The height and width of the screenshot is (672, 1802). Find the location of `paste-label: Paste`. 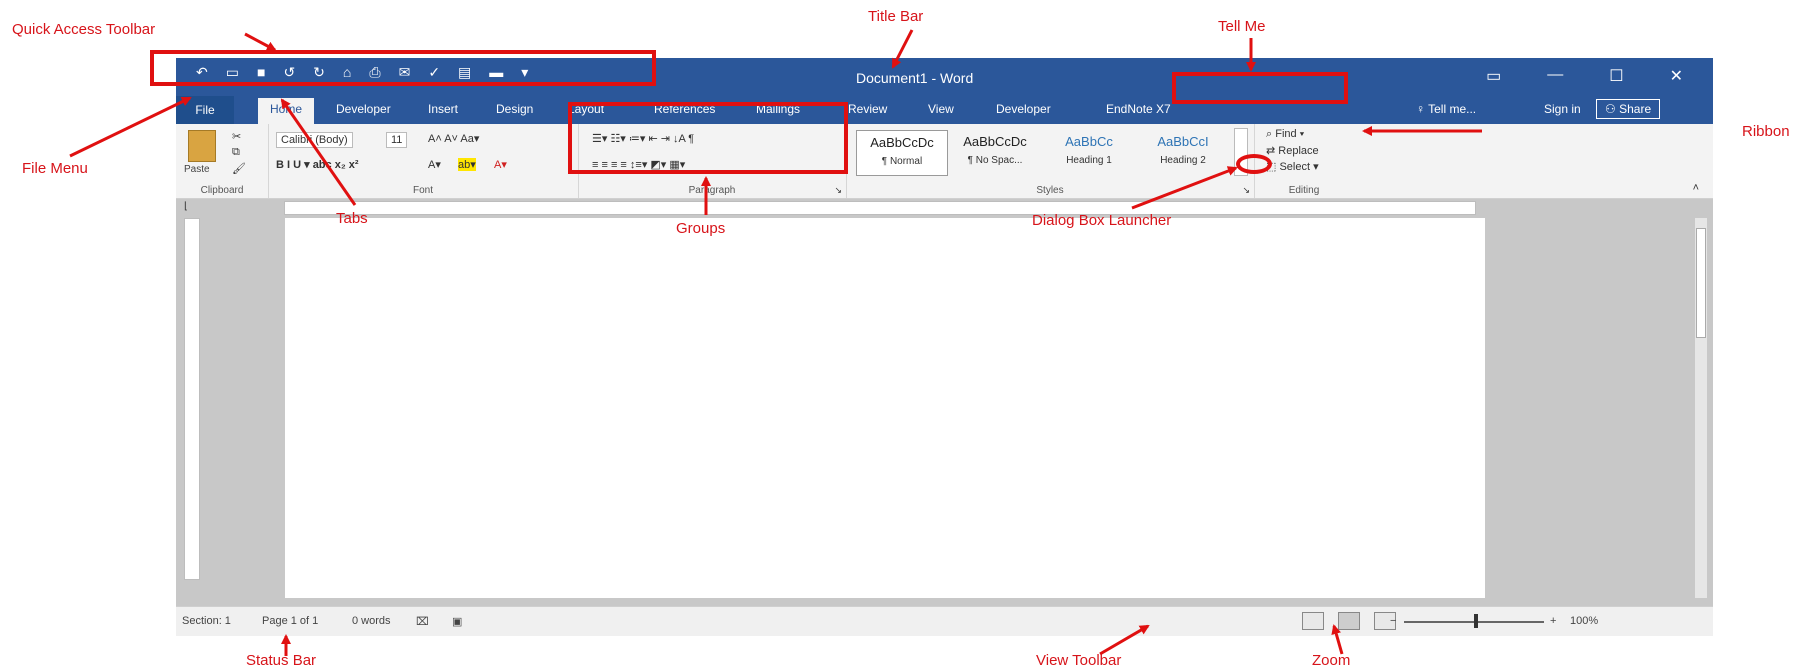

paste-label: Paste is located at coordinates (197, 169).